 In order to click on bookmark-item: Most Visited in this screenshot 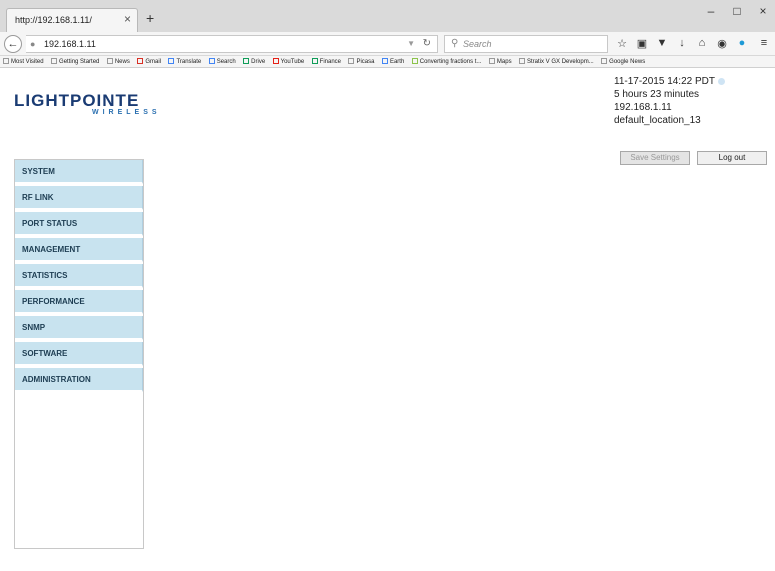, I will do `click(23, 61)`.